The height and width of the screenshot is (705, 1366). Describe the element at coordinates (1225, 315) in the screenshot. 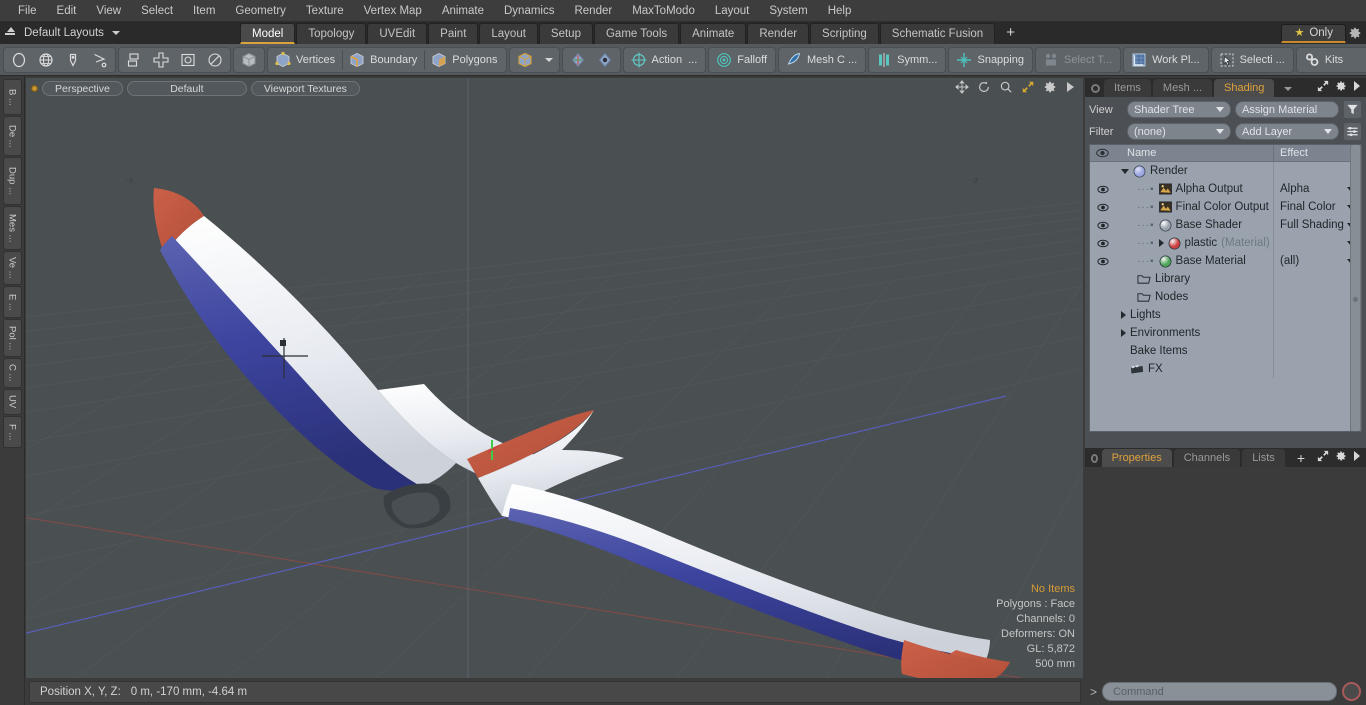

I see `shader-tree-row: Lights` at that location.